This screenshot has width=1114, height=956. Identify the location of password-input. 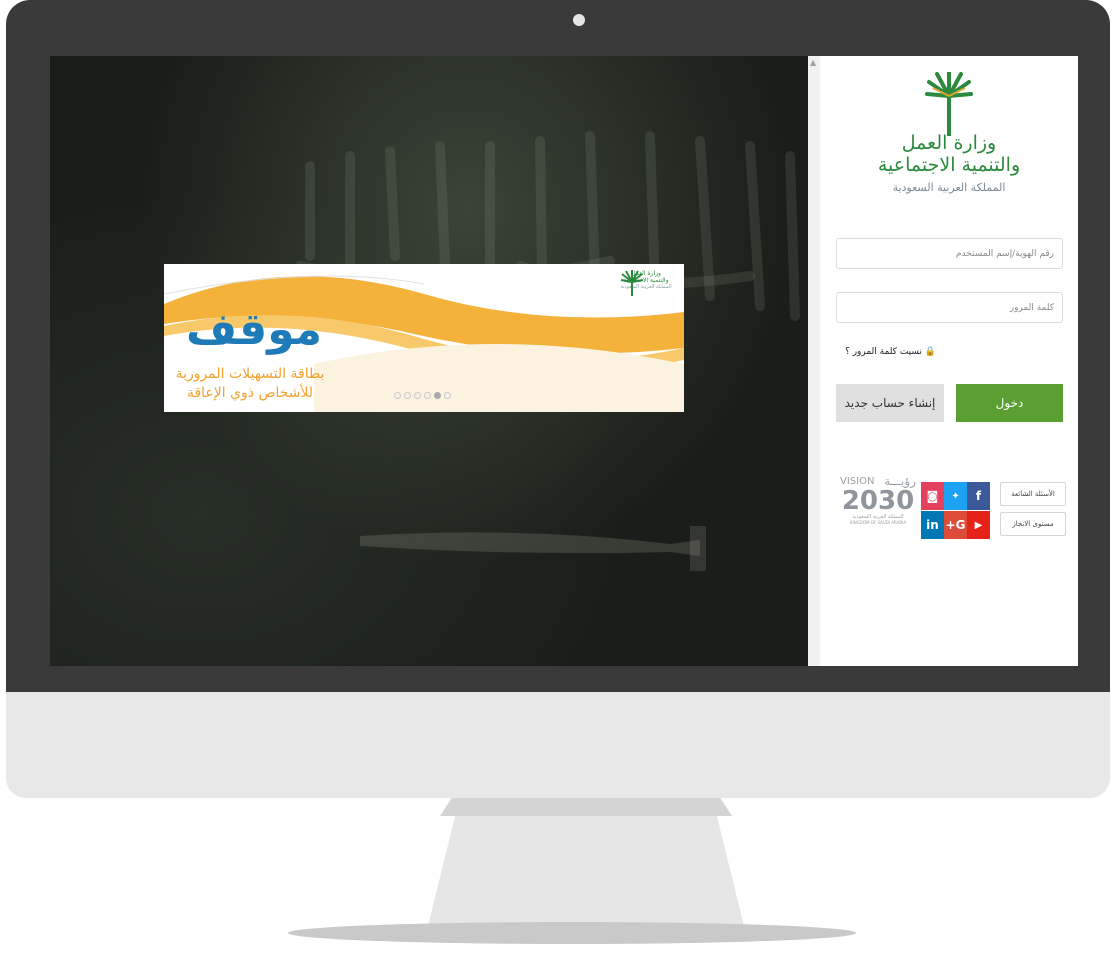
(949, 307).